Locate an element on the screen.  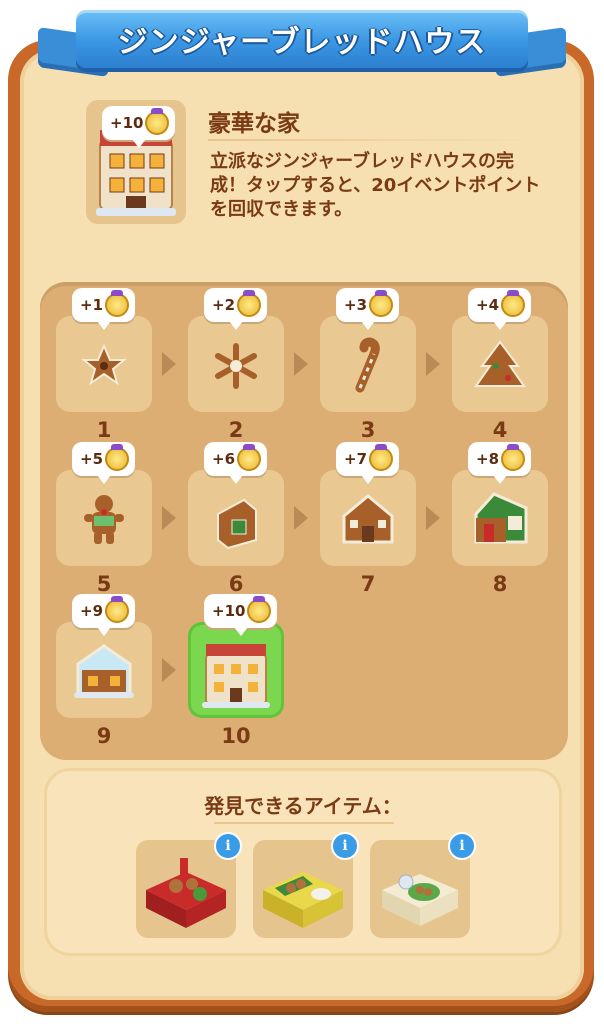
chain-level-label: 8 is located at coordinates (500, 584).